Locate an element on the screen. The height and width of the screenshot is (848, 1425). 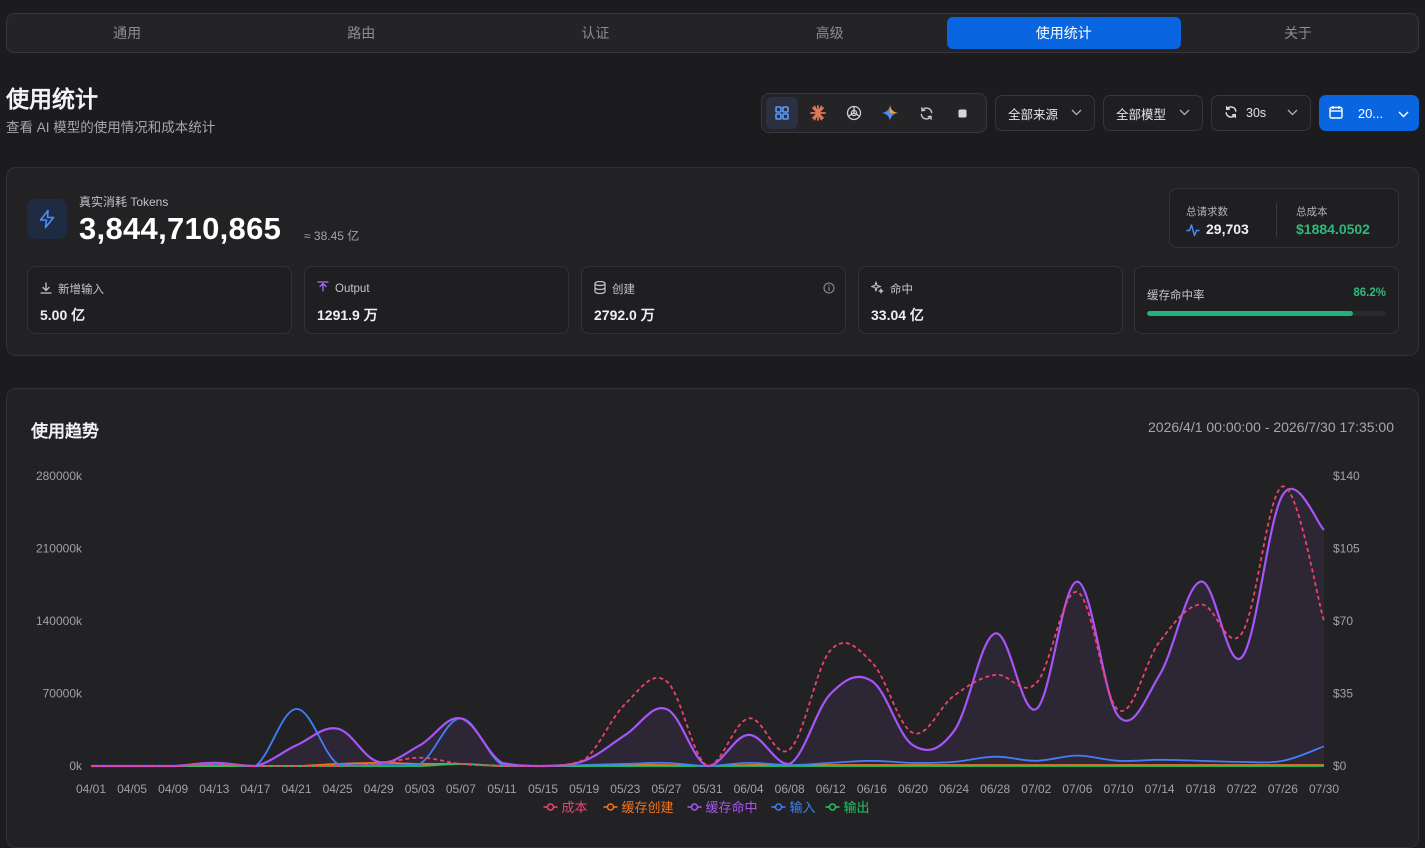
x-tick-label: 05/15 is located at coordinates (543, 789).